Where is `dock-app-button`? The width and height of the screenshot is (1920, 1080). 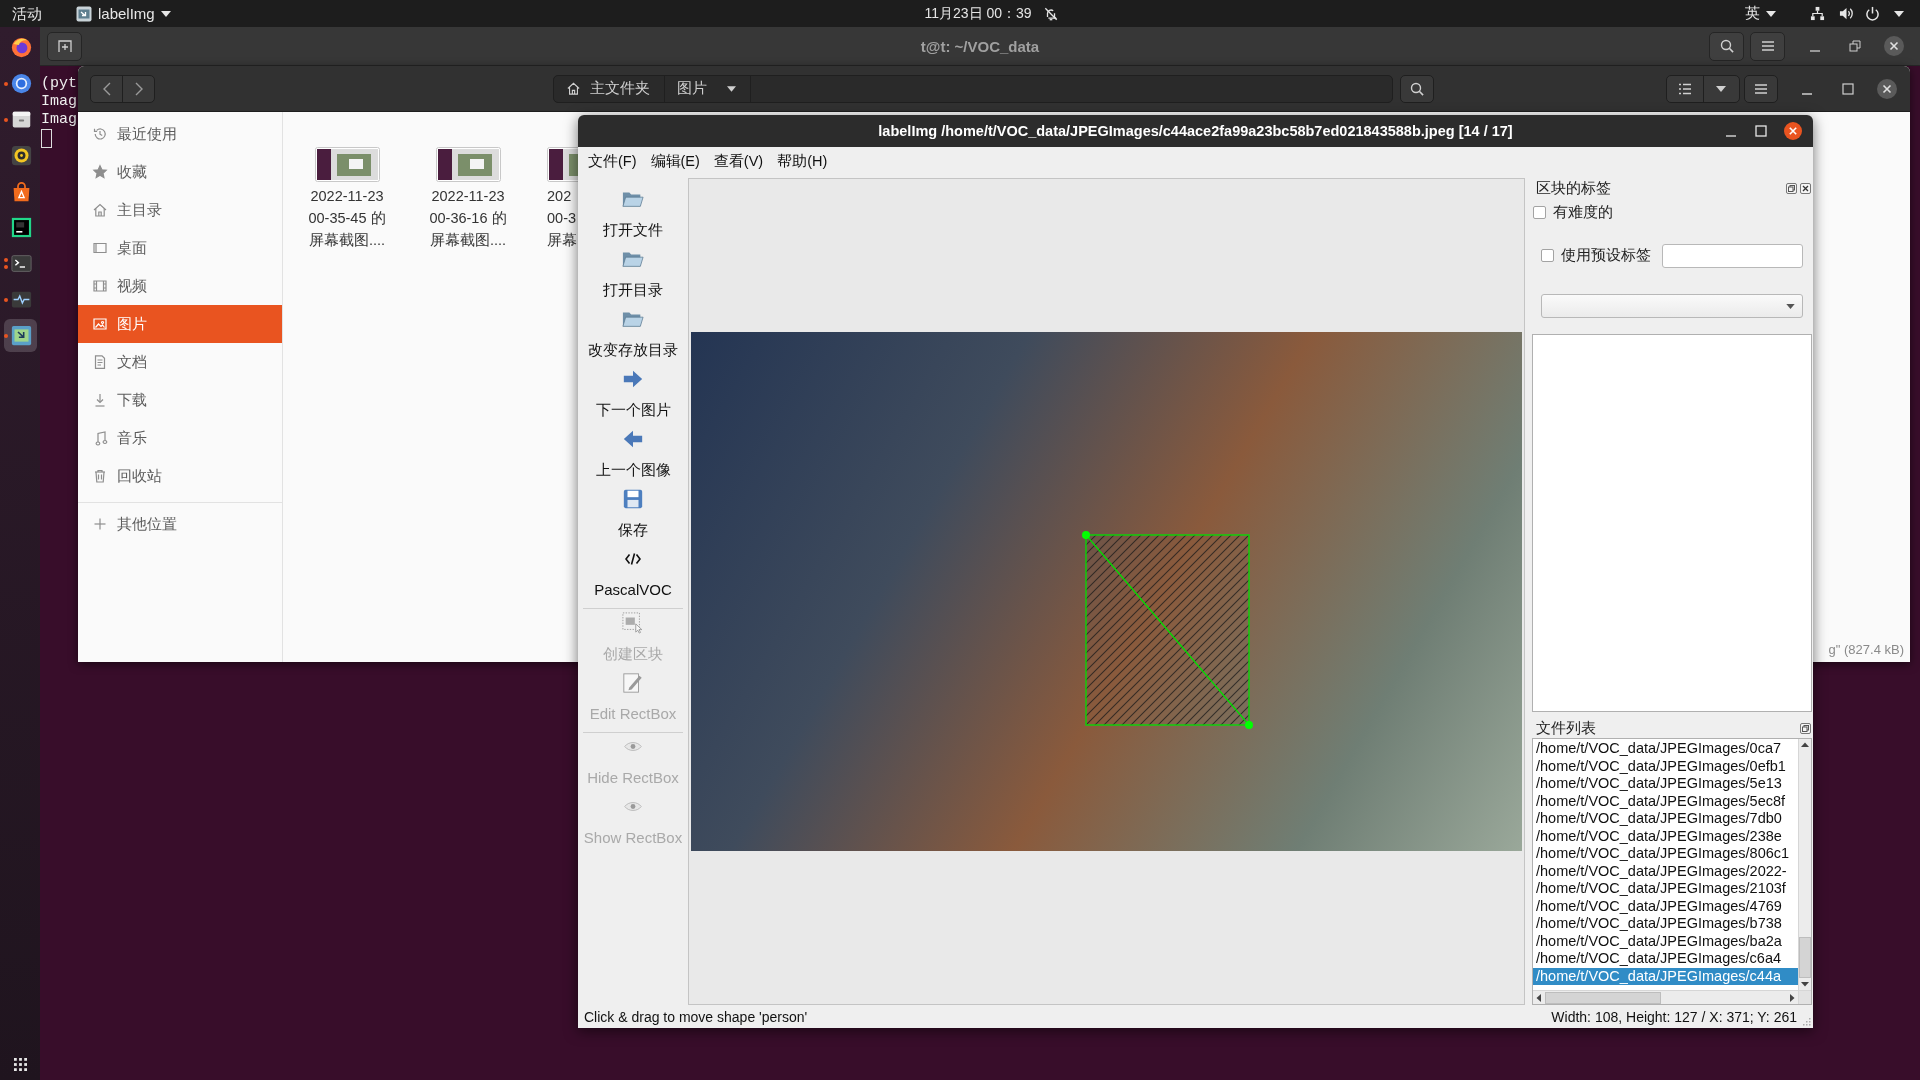
dock-app-button is located at coordinates (20, 335).